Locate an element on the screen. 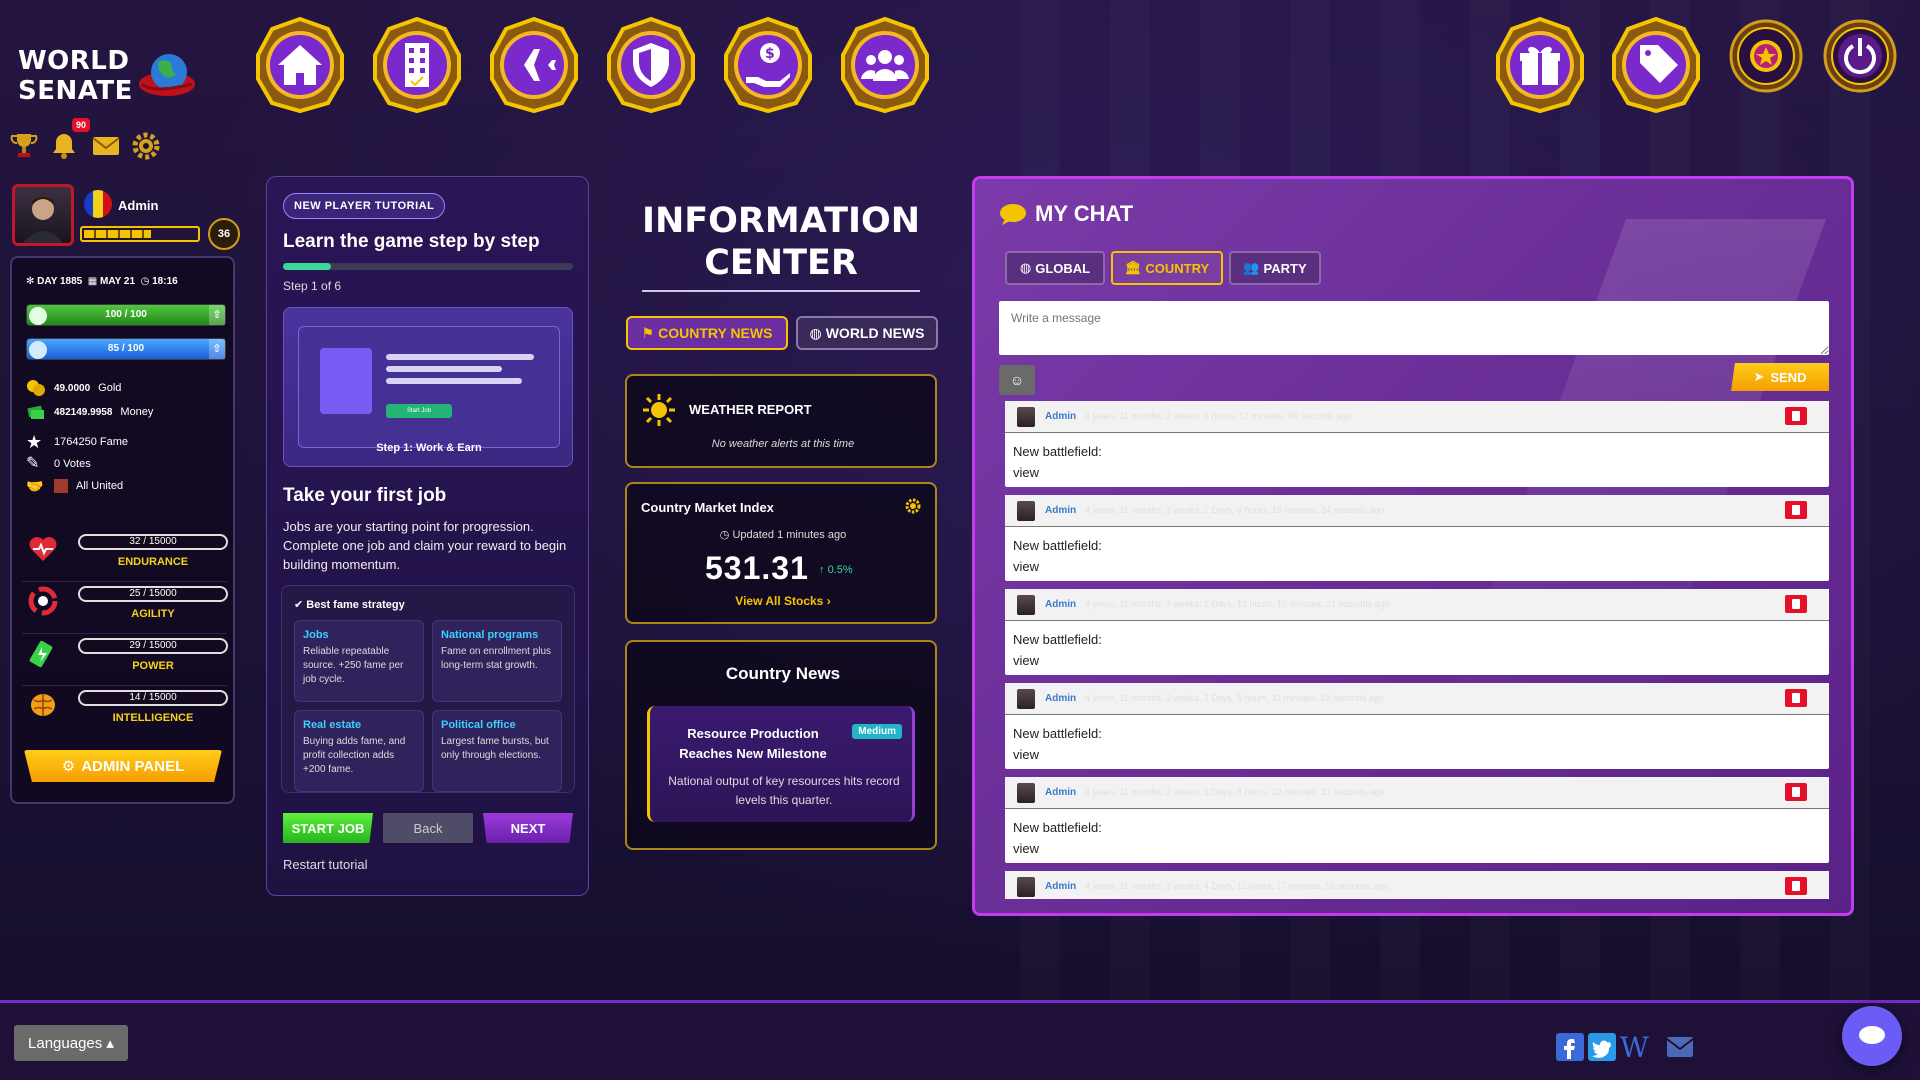 The height and width of the screenshot is (1080, 1920). facebook-icon is located at coordinates (1570, 1047).